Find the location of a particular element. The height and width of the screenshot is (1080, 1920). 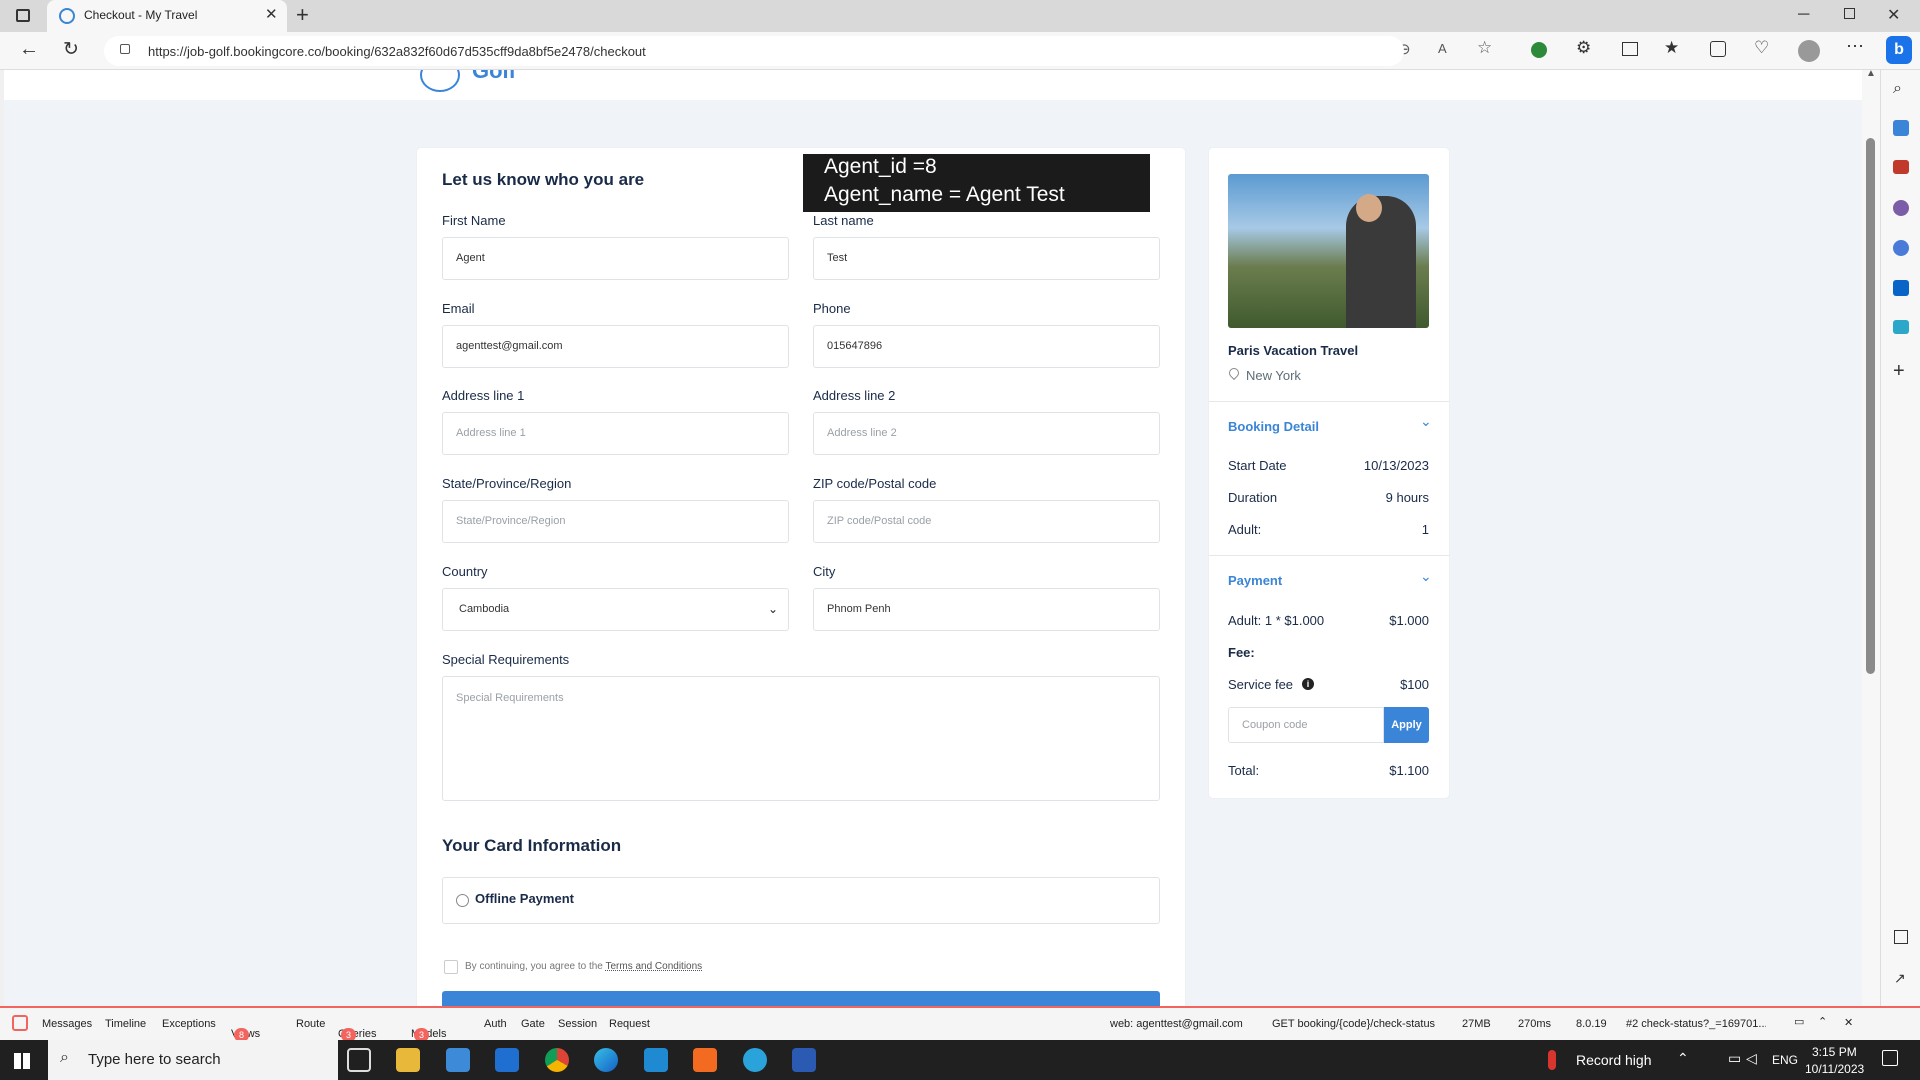

site-logo-text: Golf is located at coordinates (494, 76).